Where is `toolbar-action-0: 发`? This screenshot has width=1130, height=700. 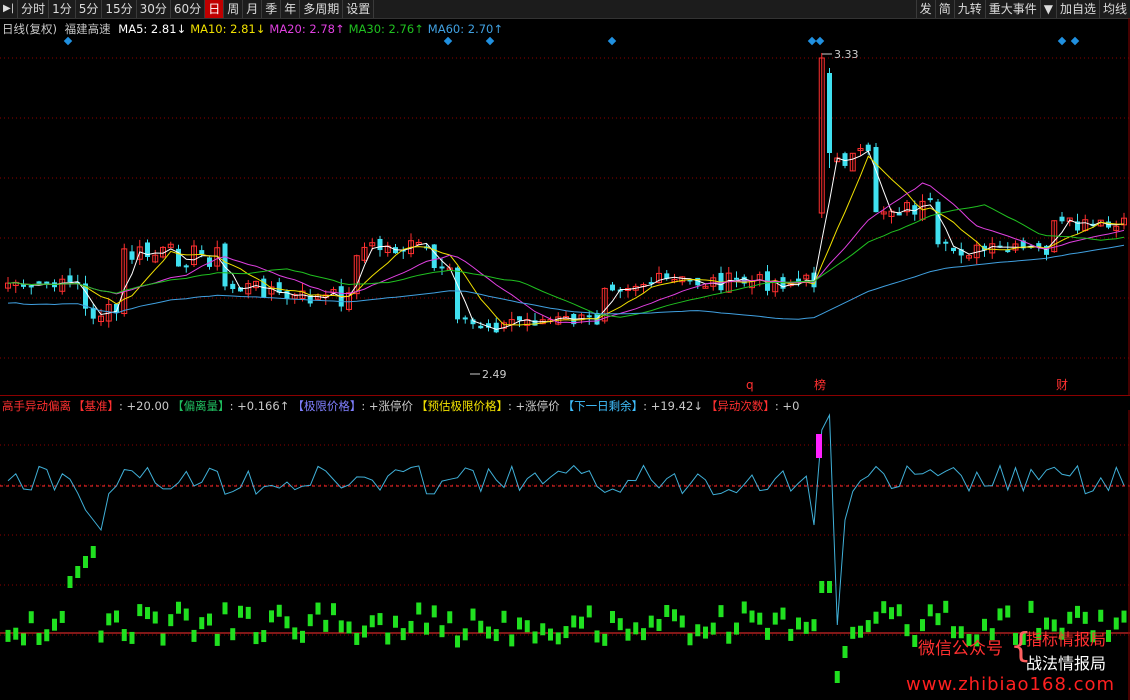 toolbar-action-0: 发 is located at coordinates (925, 9).